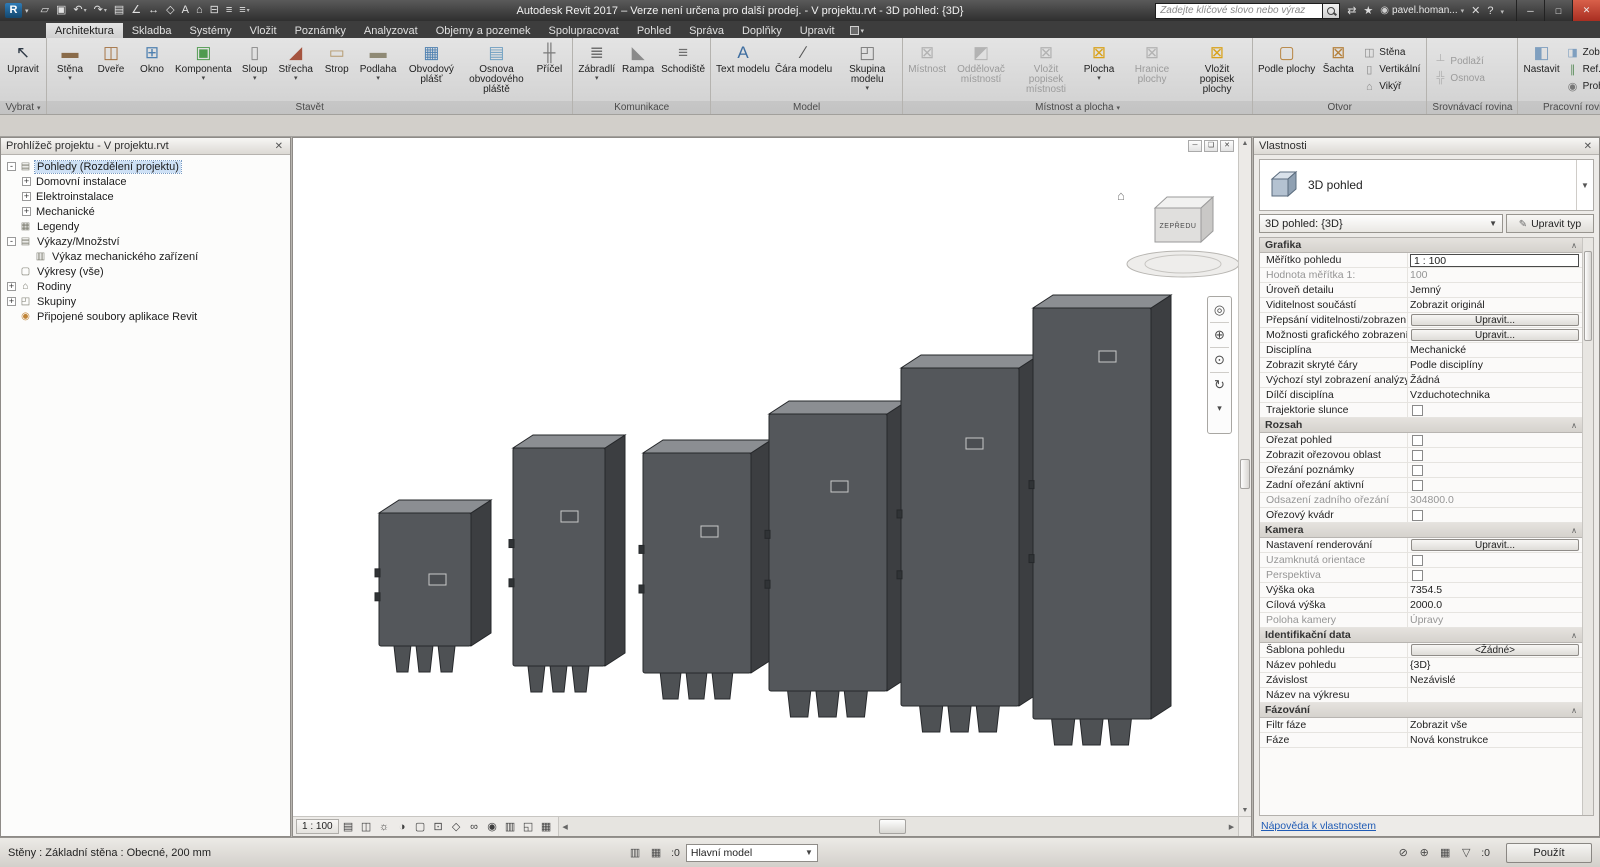 The width and height of the screenshot is (1600, 867). I want to click on zobrazit-button: ◨ Zobrazit, so click(1583, 52).